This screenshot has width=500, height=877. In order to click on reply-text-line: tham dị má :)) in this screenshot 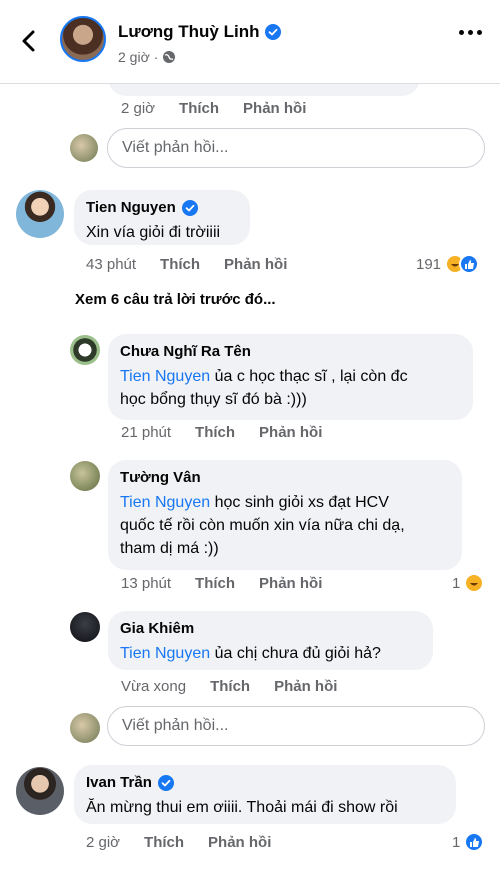, I will do `click(169, 548)`.